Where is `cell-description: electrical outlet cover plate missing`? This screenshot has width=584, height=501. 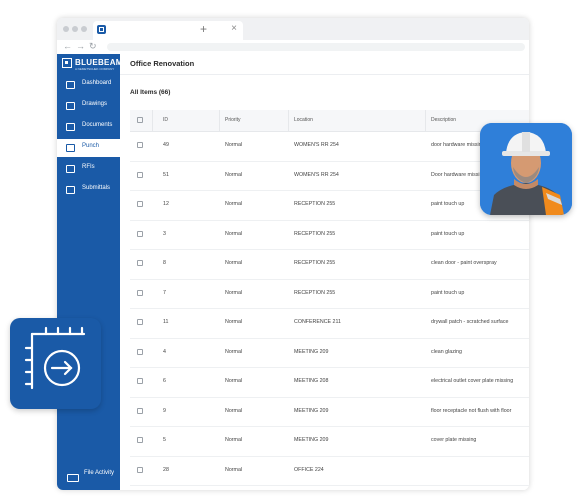 cell-description: electrical outlet cover plate missing is located at coordinates (472, 381).